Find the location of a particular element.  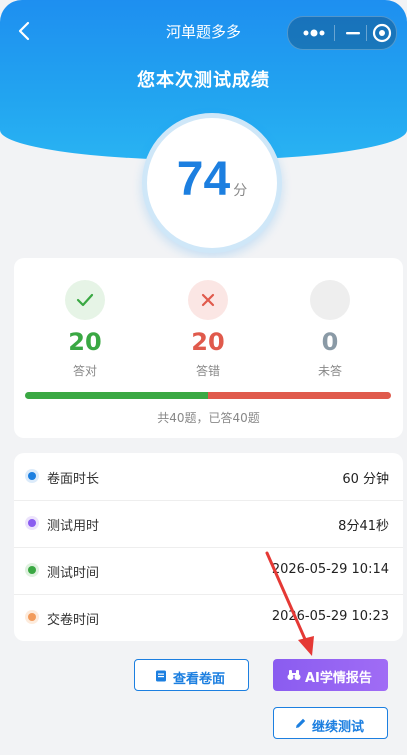

nav-bar: 河单题多多 is located at coordinates (203, 32).